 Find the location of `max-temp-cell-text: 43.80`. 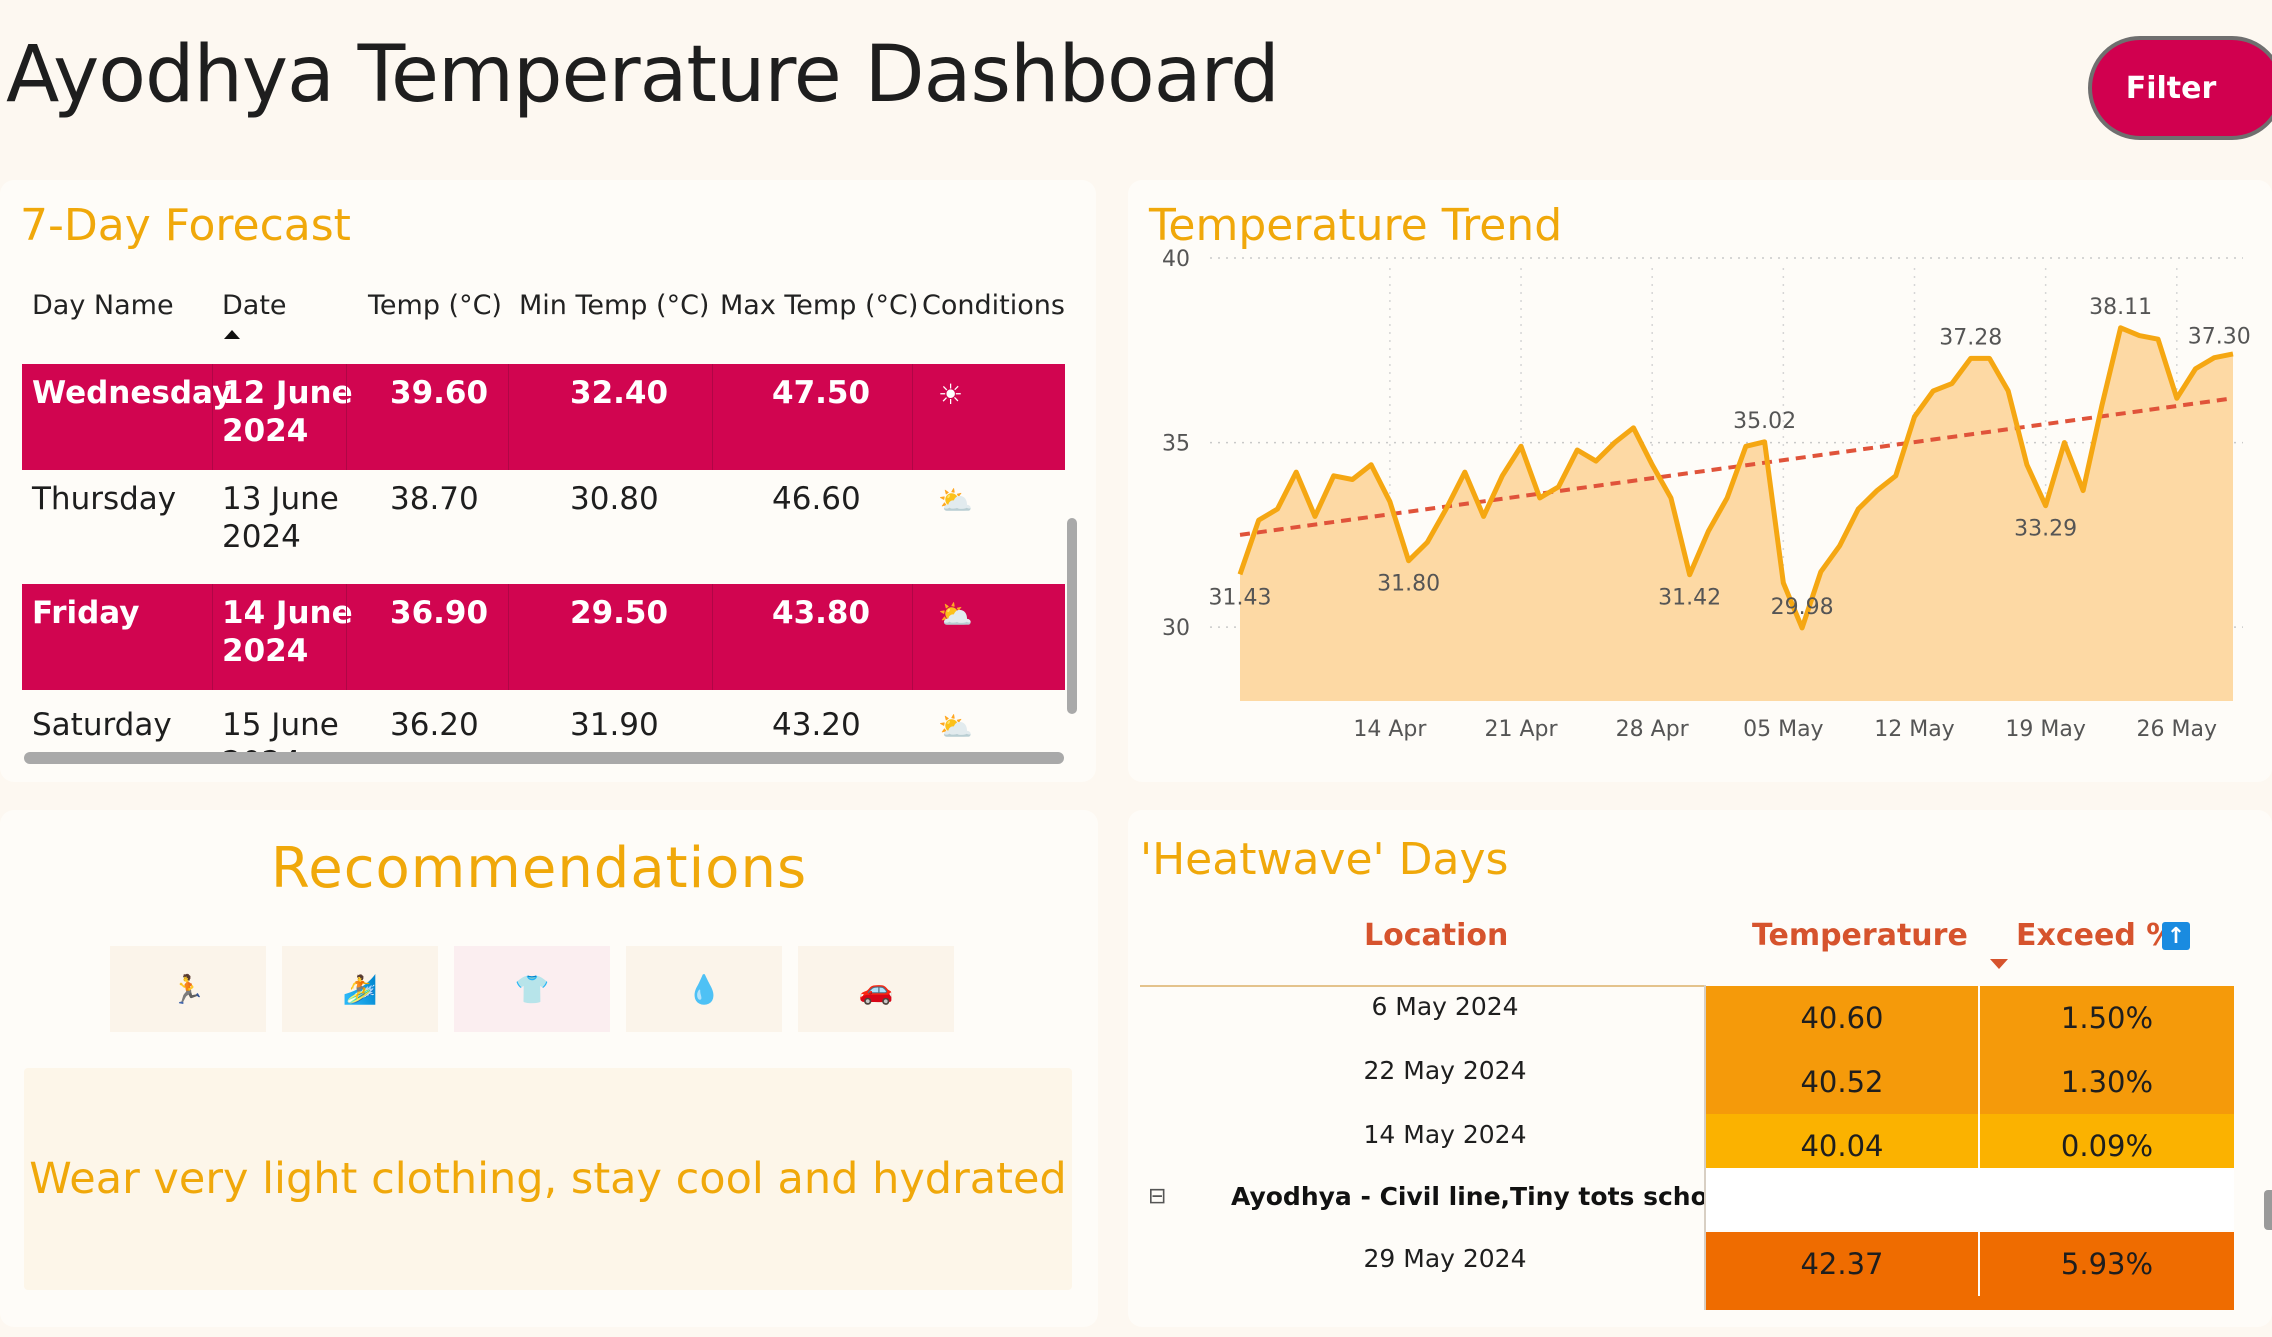

max-temp-cell-text: 43.80 is located at coordinates (821, 613).